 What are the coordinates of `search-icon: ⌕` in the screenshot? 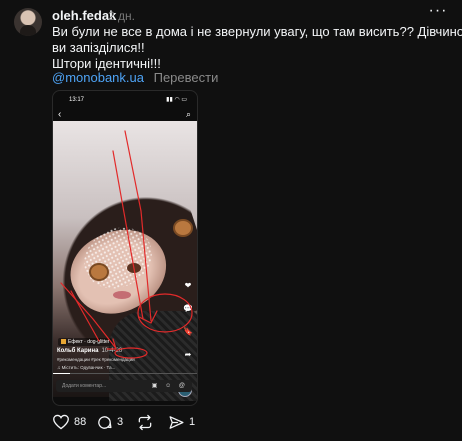 It's located at (188, 114).